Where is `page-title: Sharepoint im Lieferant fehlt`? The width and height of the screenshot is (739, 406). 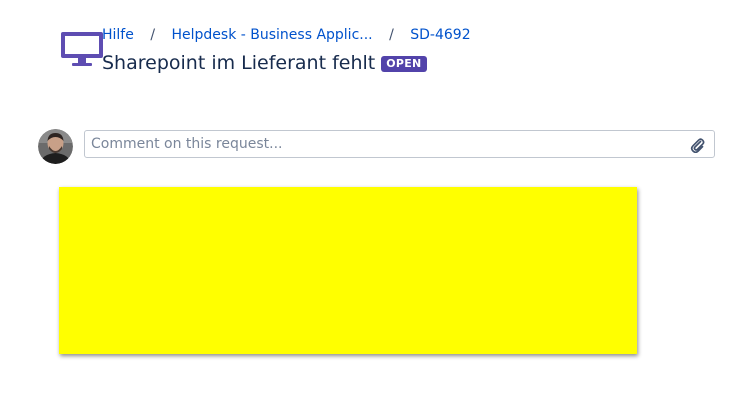 page-title: Sharepoint im Lieferant fehlt is located at coordinates (239, 63).